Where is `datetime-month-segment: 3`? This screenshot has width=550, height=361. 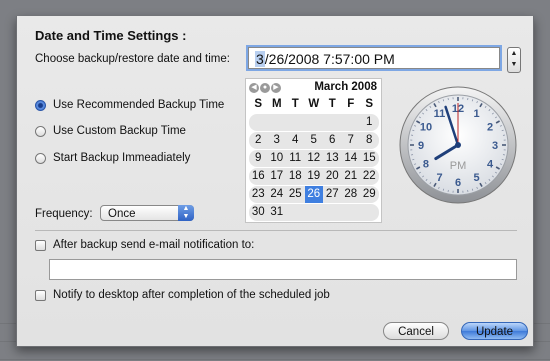
datetime-month-segment: 3 is located at coordinates (260, 59).